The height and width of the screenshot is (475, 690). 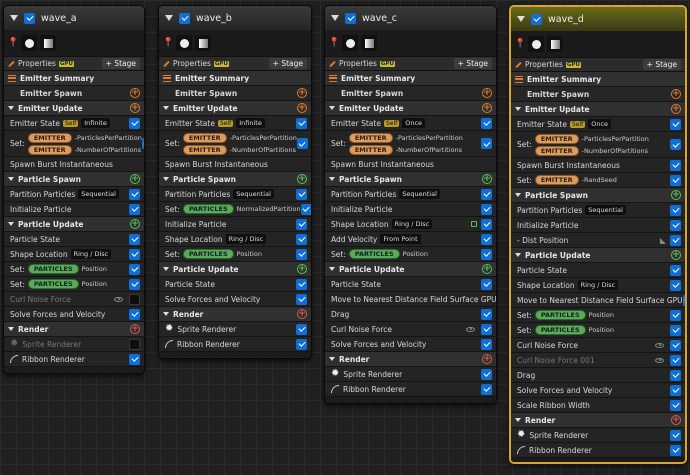 What do you see at coordinates (598, 435) in the screenshot?
I see `renderer-row-sprite: ✹ Sprite Renderer` at bounding box center [598, 435].